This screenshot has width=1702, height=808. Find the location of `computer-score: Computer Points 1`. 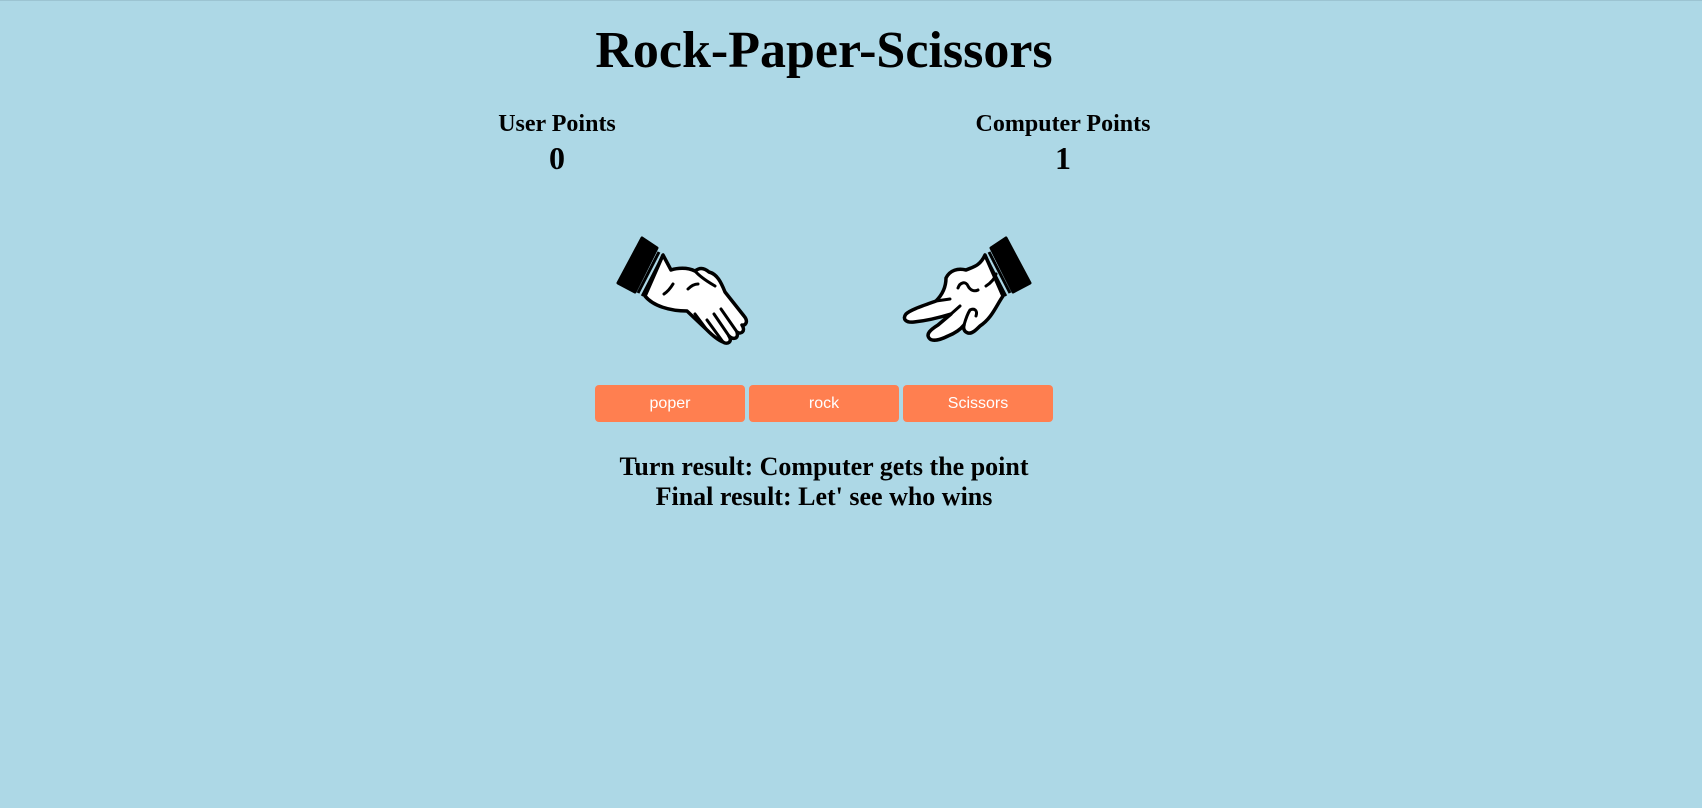

computer-score: Computer Points 1 is located at coordinates (1063, 142).